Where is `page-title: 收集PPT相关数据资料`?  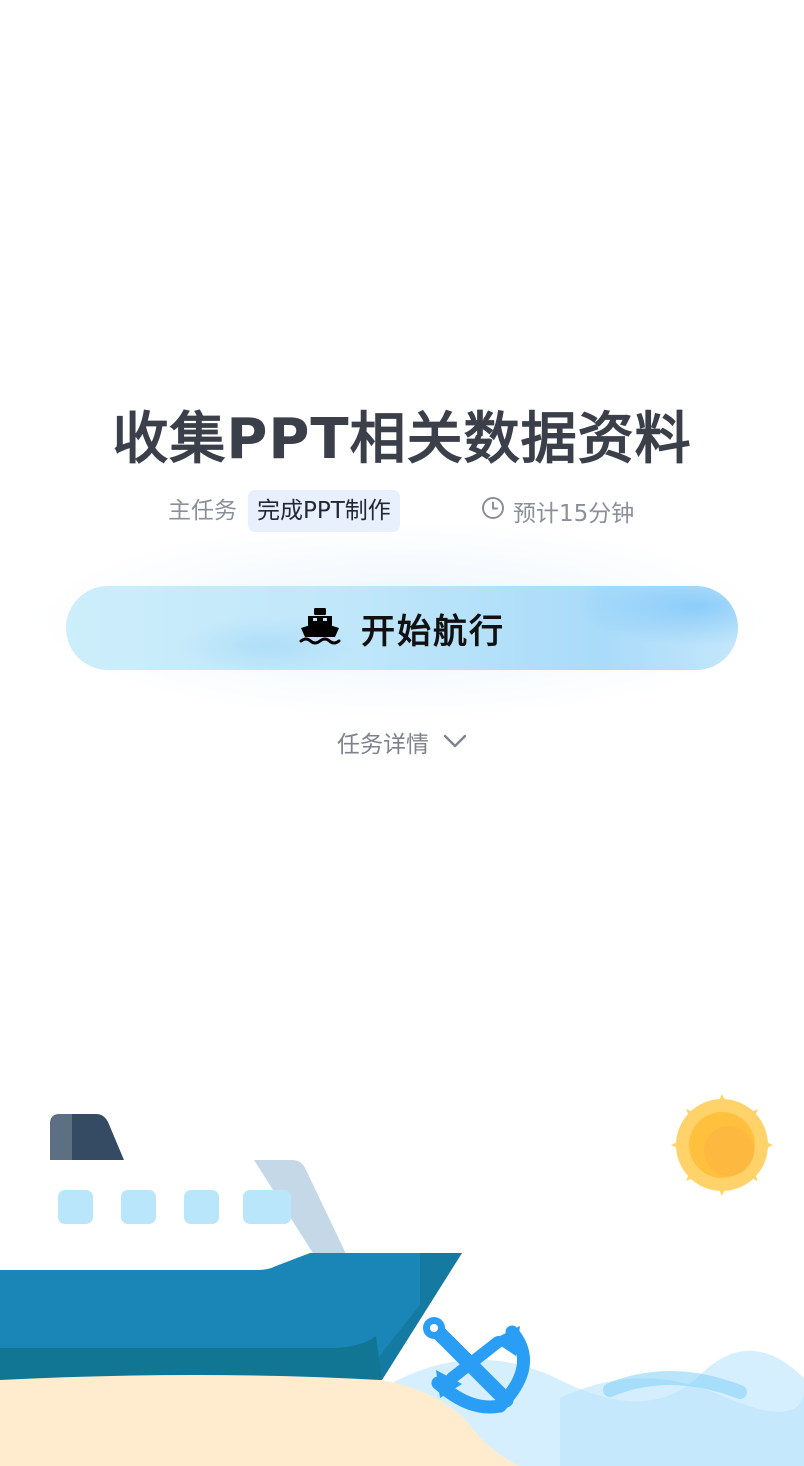 page-title: 收集PPT相关数据资料 is located at coordinates (402, 439).